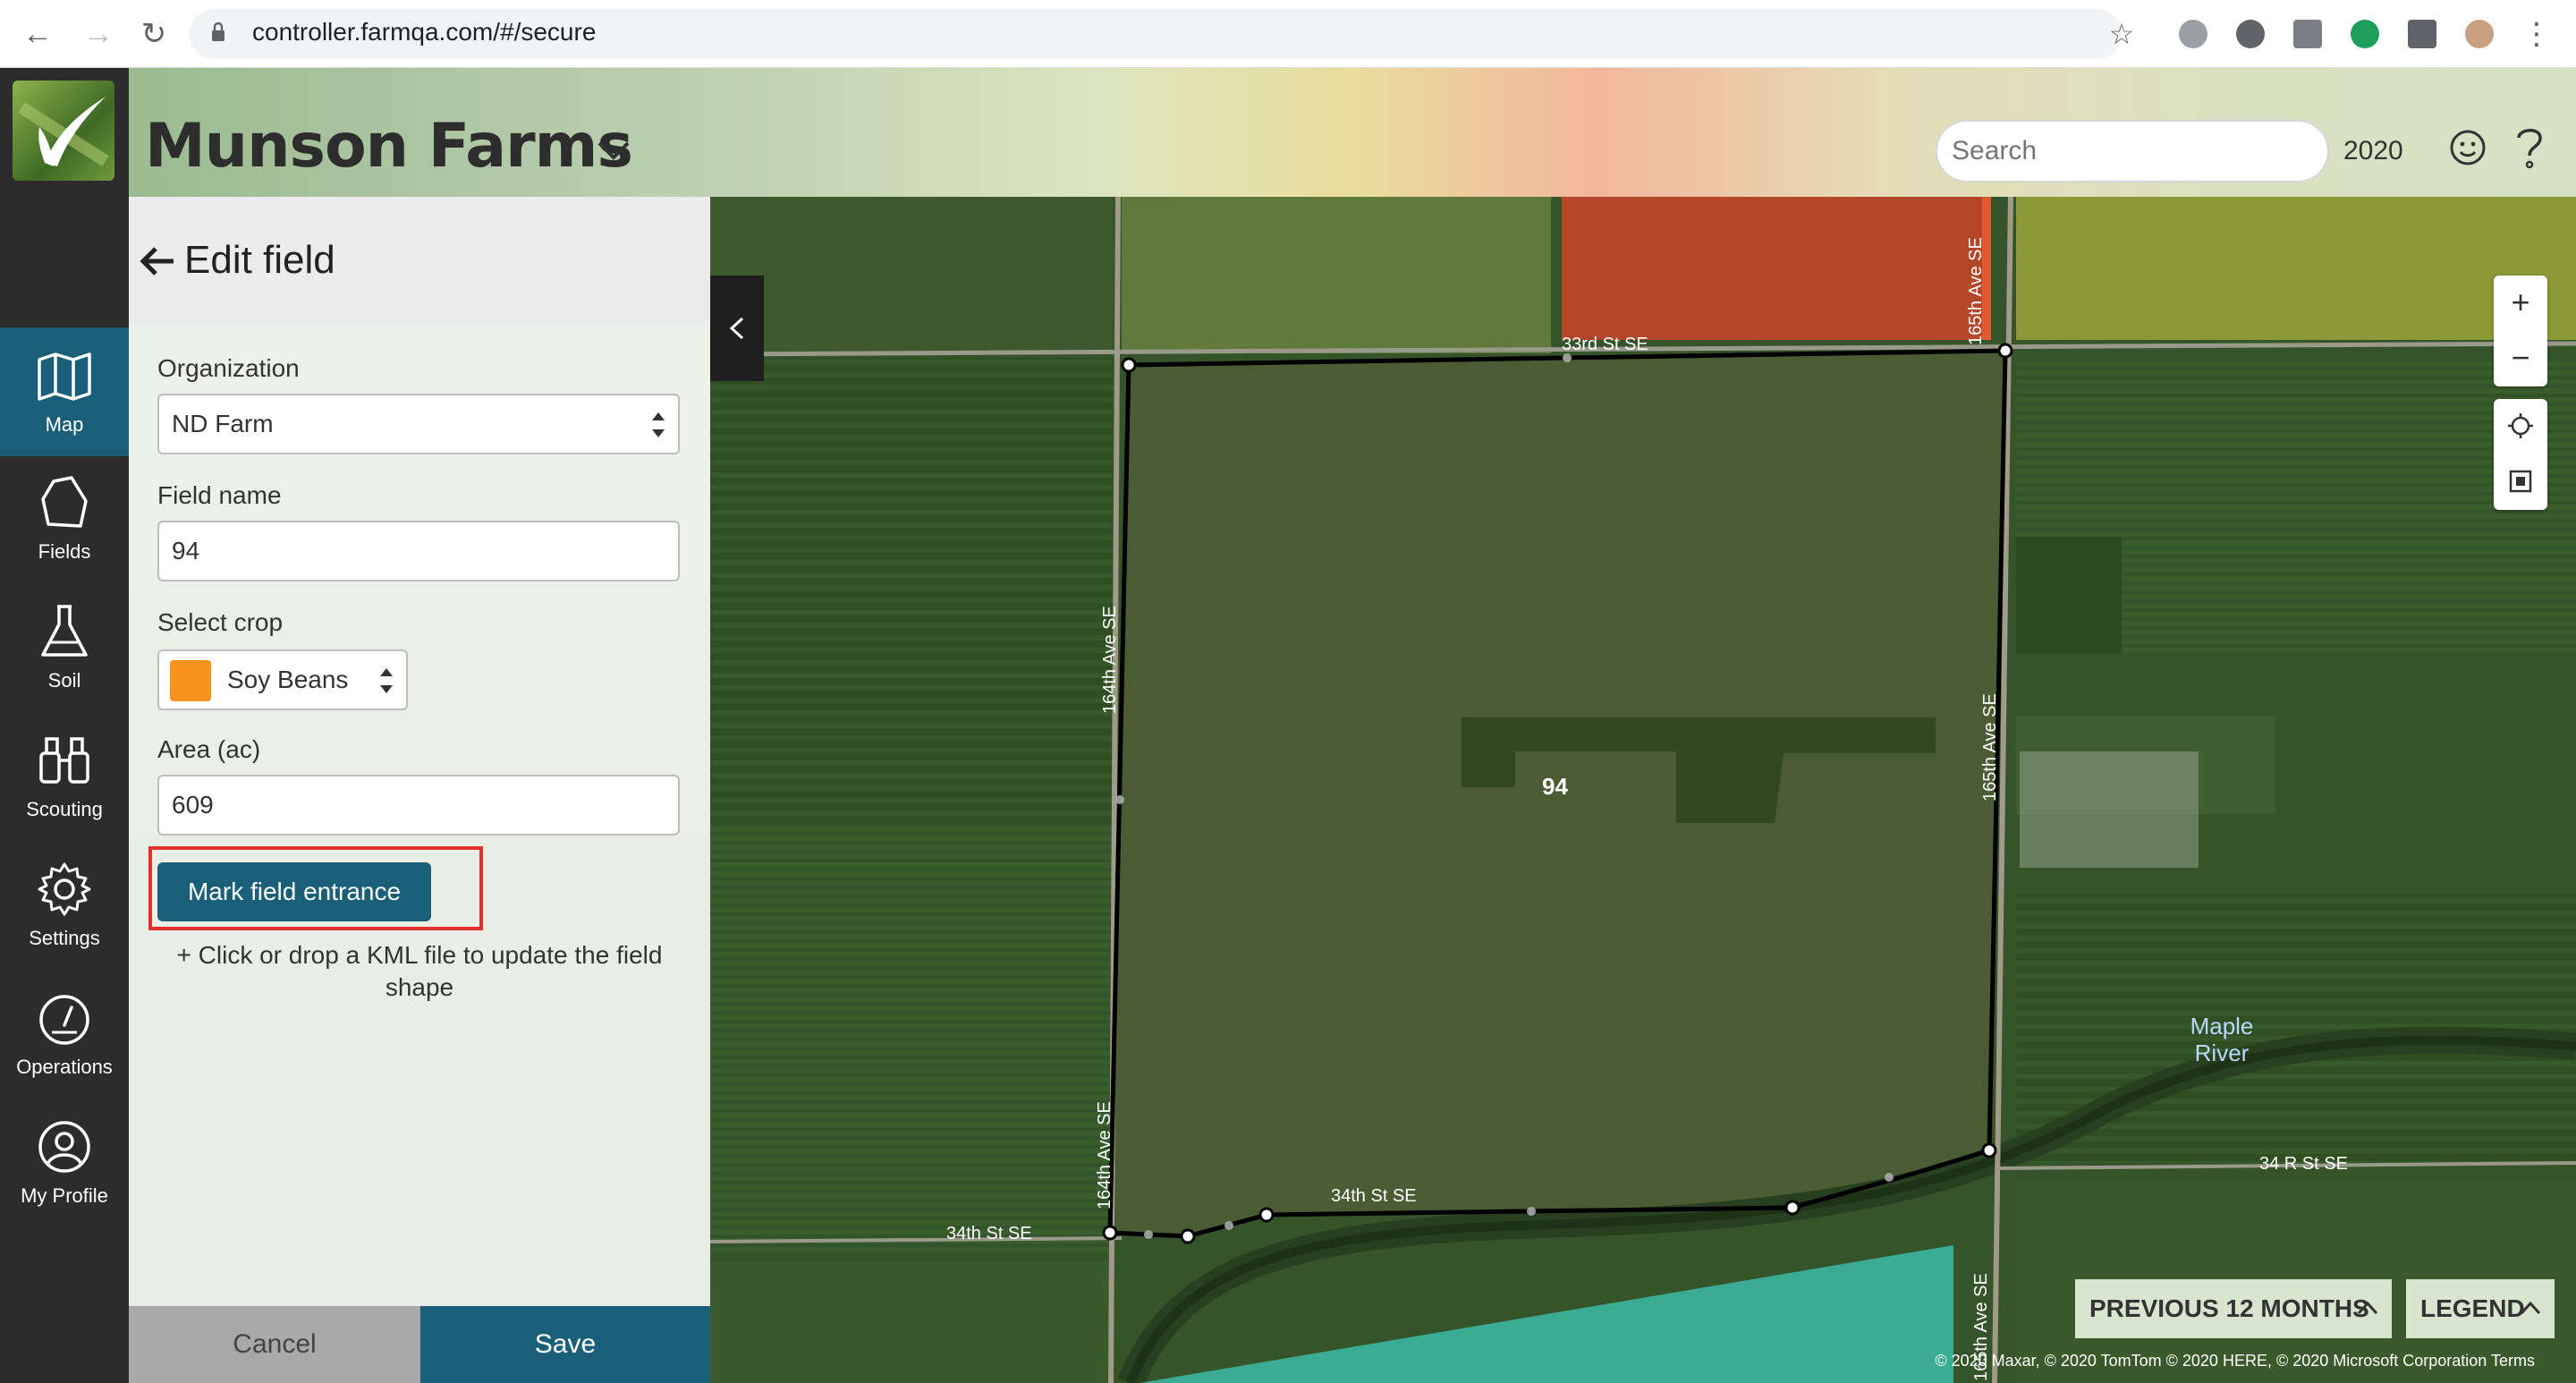 The image size is (2576, 1383). I want to click on more-menu-icon: ⋮, so click(2537, 34).